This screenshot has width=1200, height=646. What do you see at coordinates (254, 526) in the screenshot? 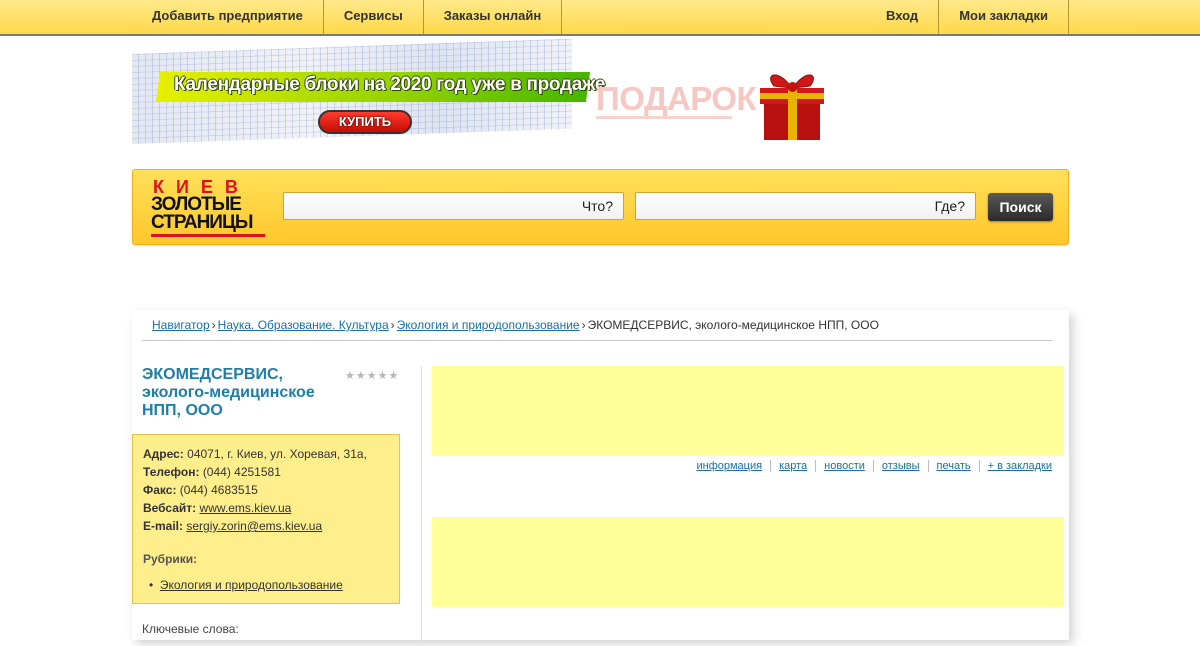
I see `email-link: sergiy.zorin@ems.kiev.ua` at bounding box center [254, 526].